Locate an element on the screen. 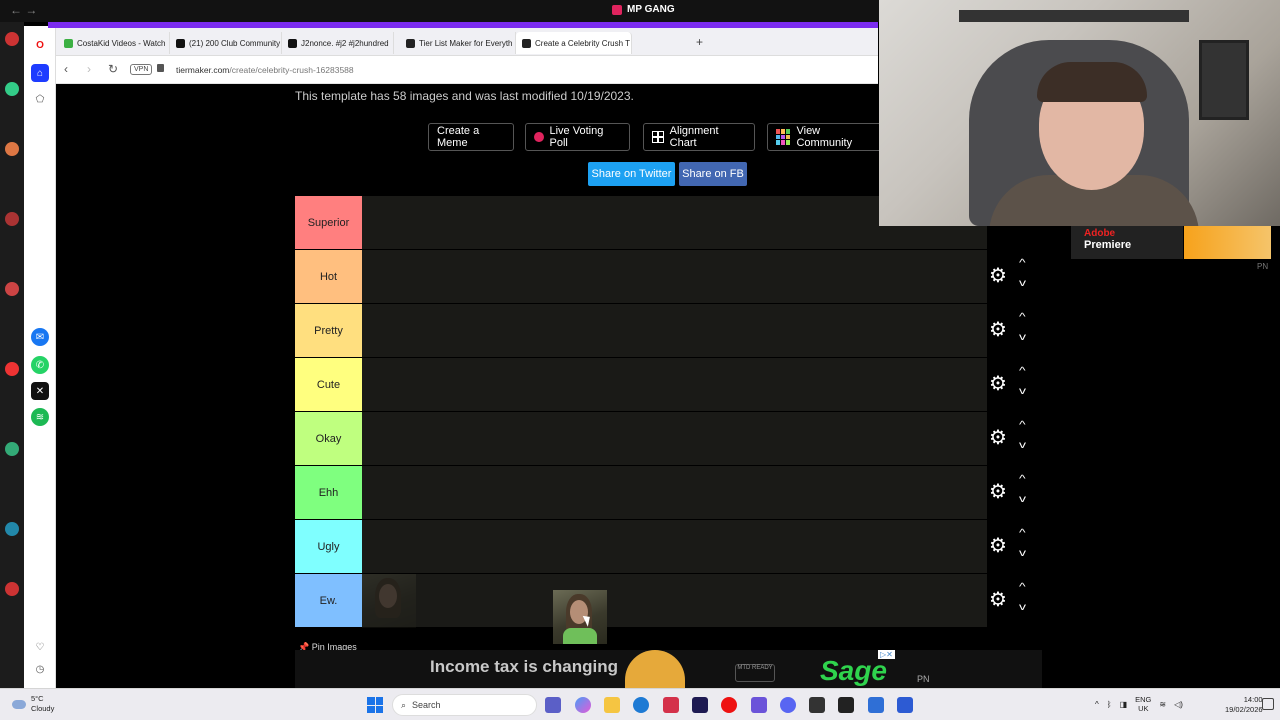  tab-celebrity-crush: Create a Celebrity Crush T is located at coordinates (574, 43).